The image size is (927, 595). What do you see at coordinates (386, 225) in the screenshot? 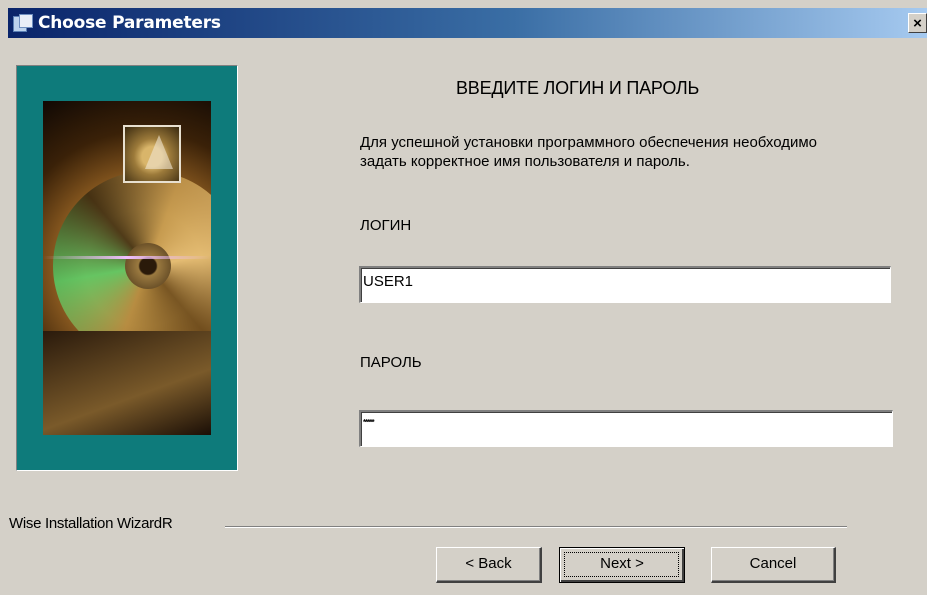
I see `login-label: ЛОГИН` at bounding box center [386, 225].